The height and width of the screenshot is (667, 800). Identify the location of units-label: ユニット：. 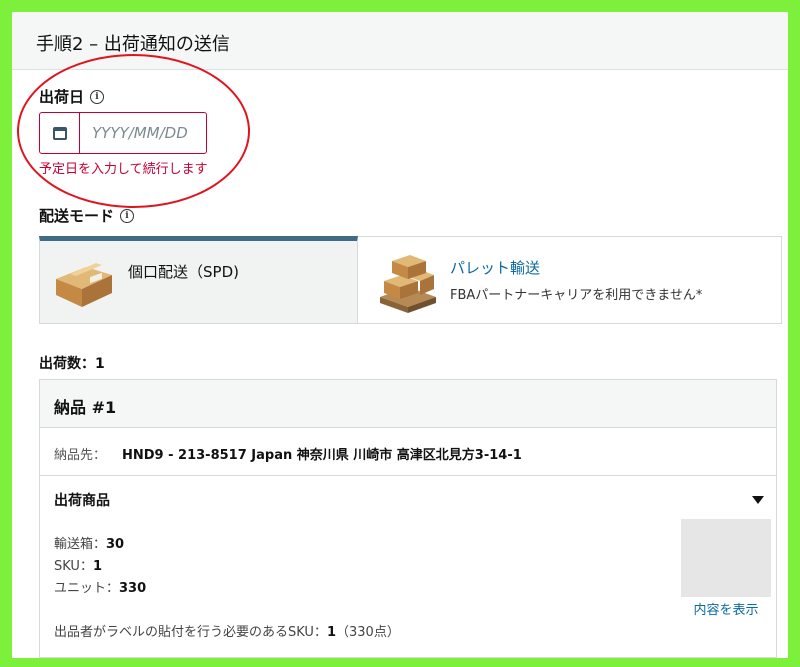
(87, 588).